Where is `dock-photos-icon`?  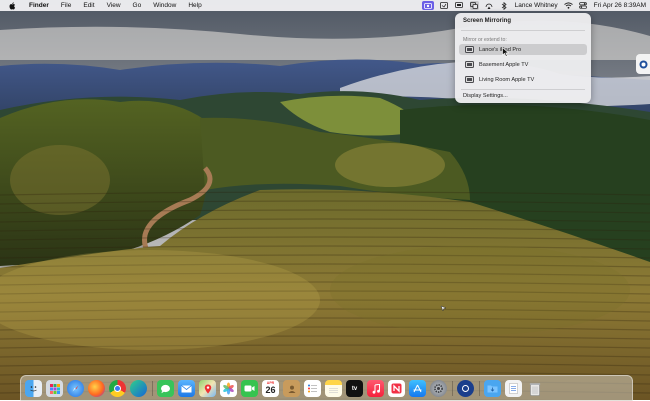
dock-photos-icon is located at coordinates (228, 388).